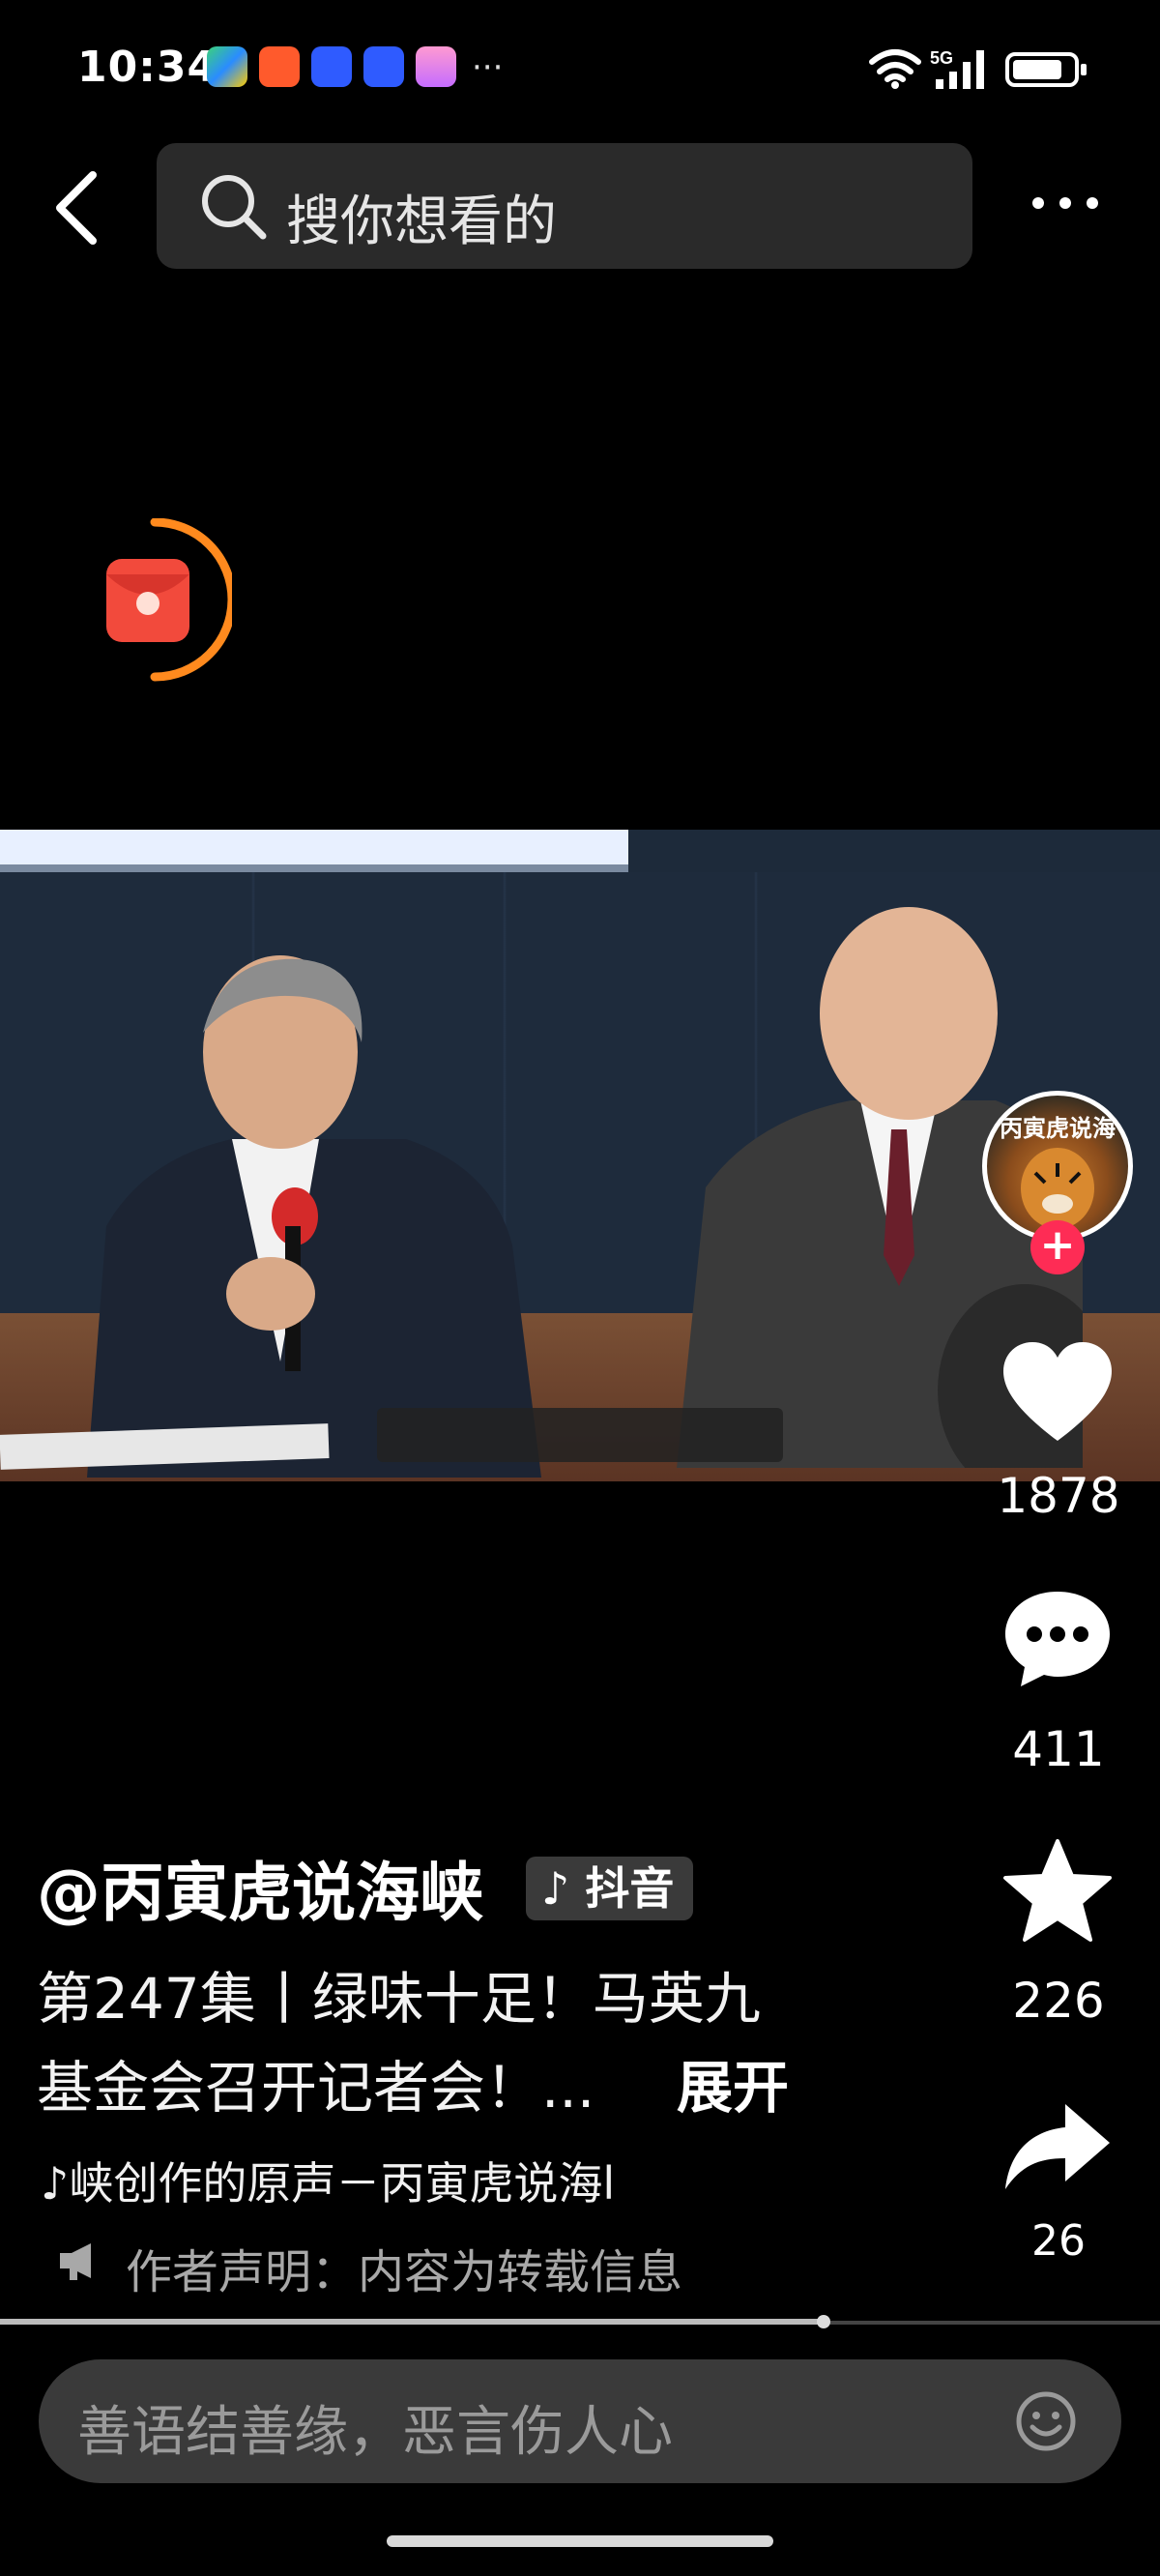  Describe the element at coordinates (1058, 2241) in the screenshot. I see `share-count: 26` at that location.